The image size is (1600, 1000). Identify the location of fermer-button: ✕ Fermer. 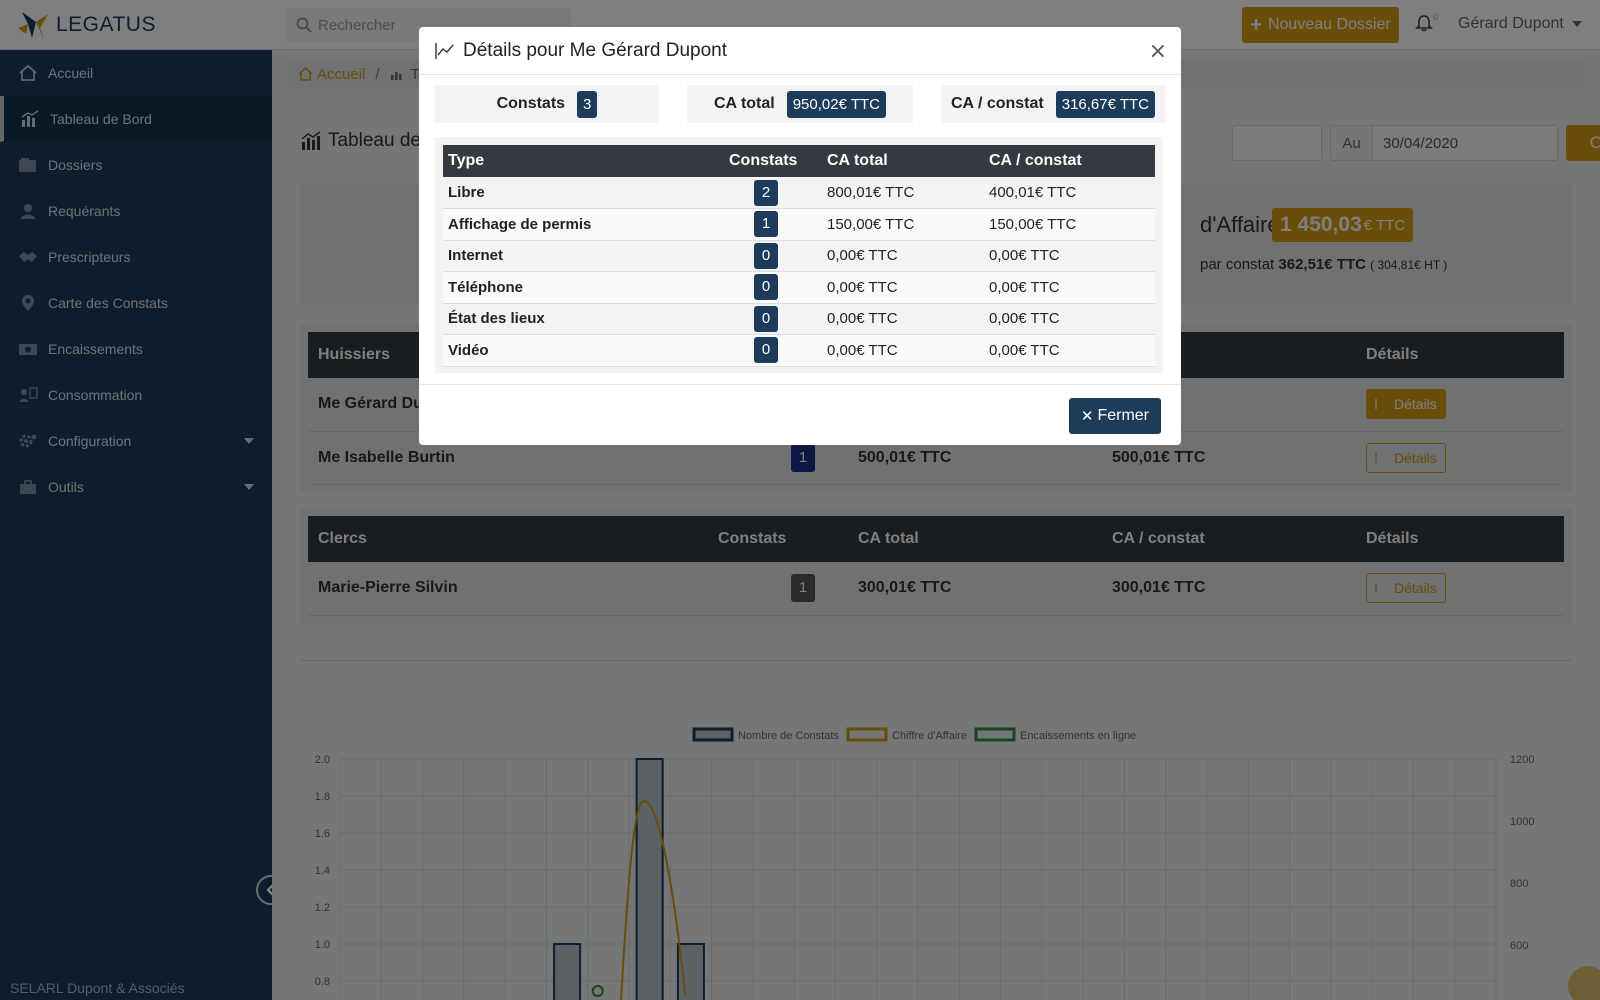
(1114, 416).